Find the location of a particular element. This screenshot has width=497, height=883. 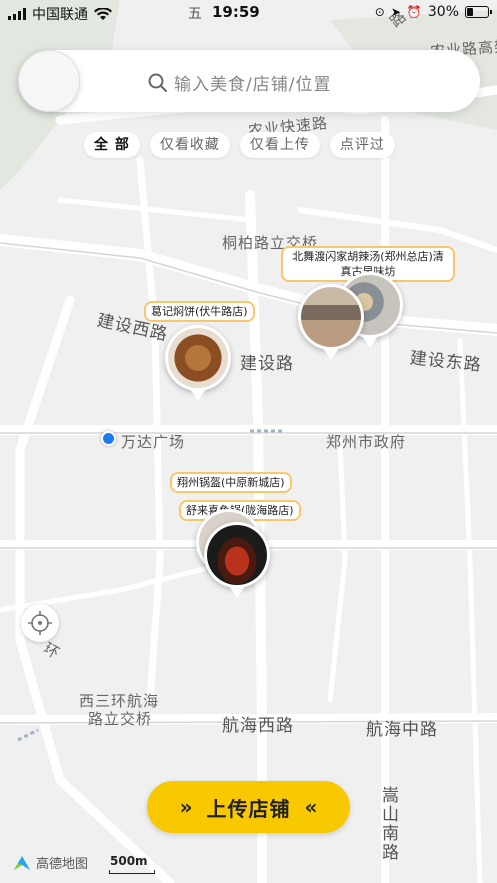

day-indicator: 五 is located at coordinates (195, 14).